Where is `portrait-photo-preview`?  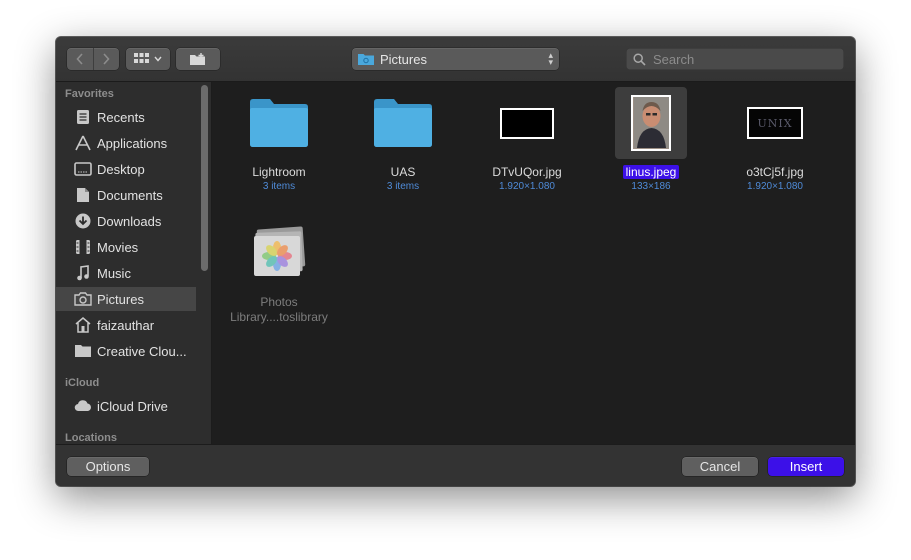 portrait-photo-preview is located at coordinates (651, 123).